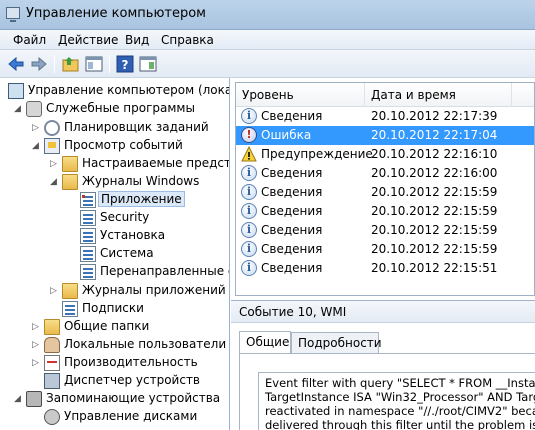  I want to click on event-detail-title-bar: Событие 10, WMI, so click(383, 312).